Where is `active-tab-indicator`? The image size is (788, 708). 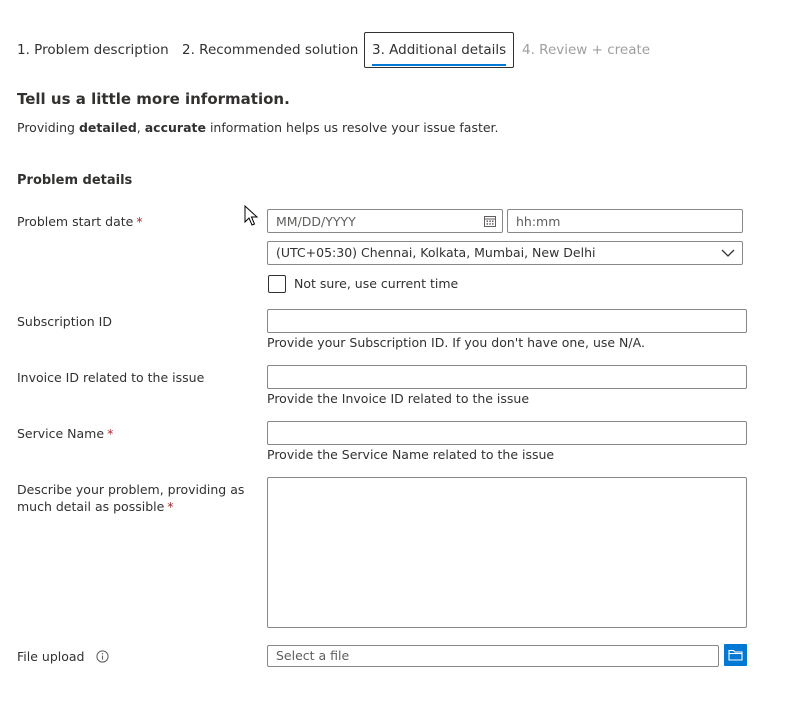 active-tab-indicator is located at coordinates (439, 65).